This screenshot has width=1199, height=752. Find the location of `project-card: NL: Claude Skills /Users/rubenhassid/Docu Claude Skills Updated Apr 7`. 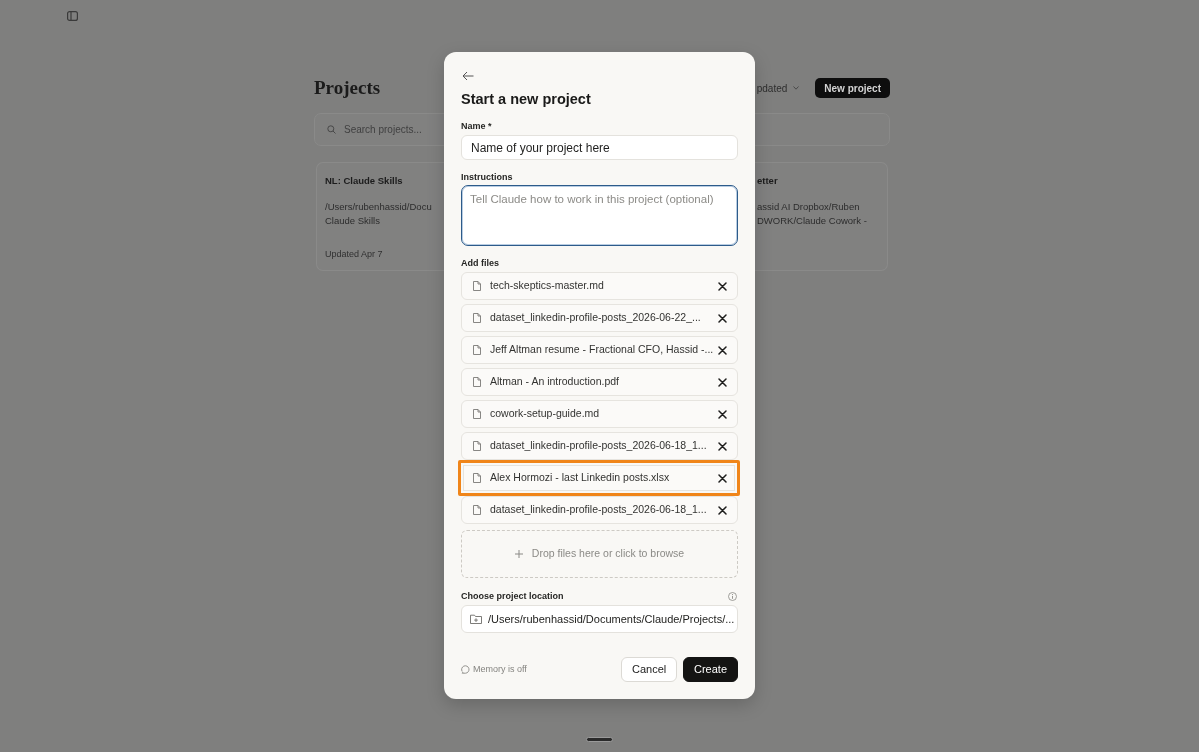

project-card: NL: Claude Skills /Users/rubenhassid/Docu Claude Skills Updated Apr 7 is located at coordinates (380, 216).